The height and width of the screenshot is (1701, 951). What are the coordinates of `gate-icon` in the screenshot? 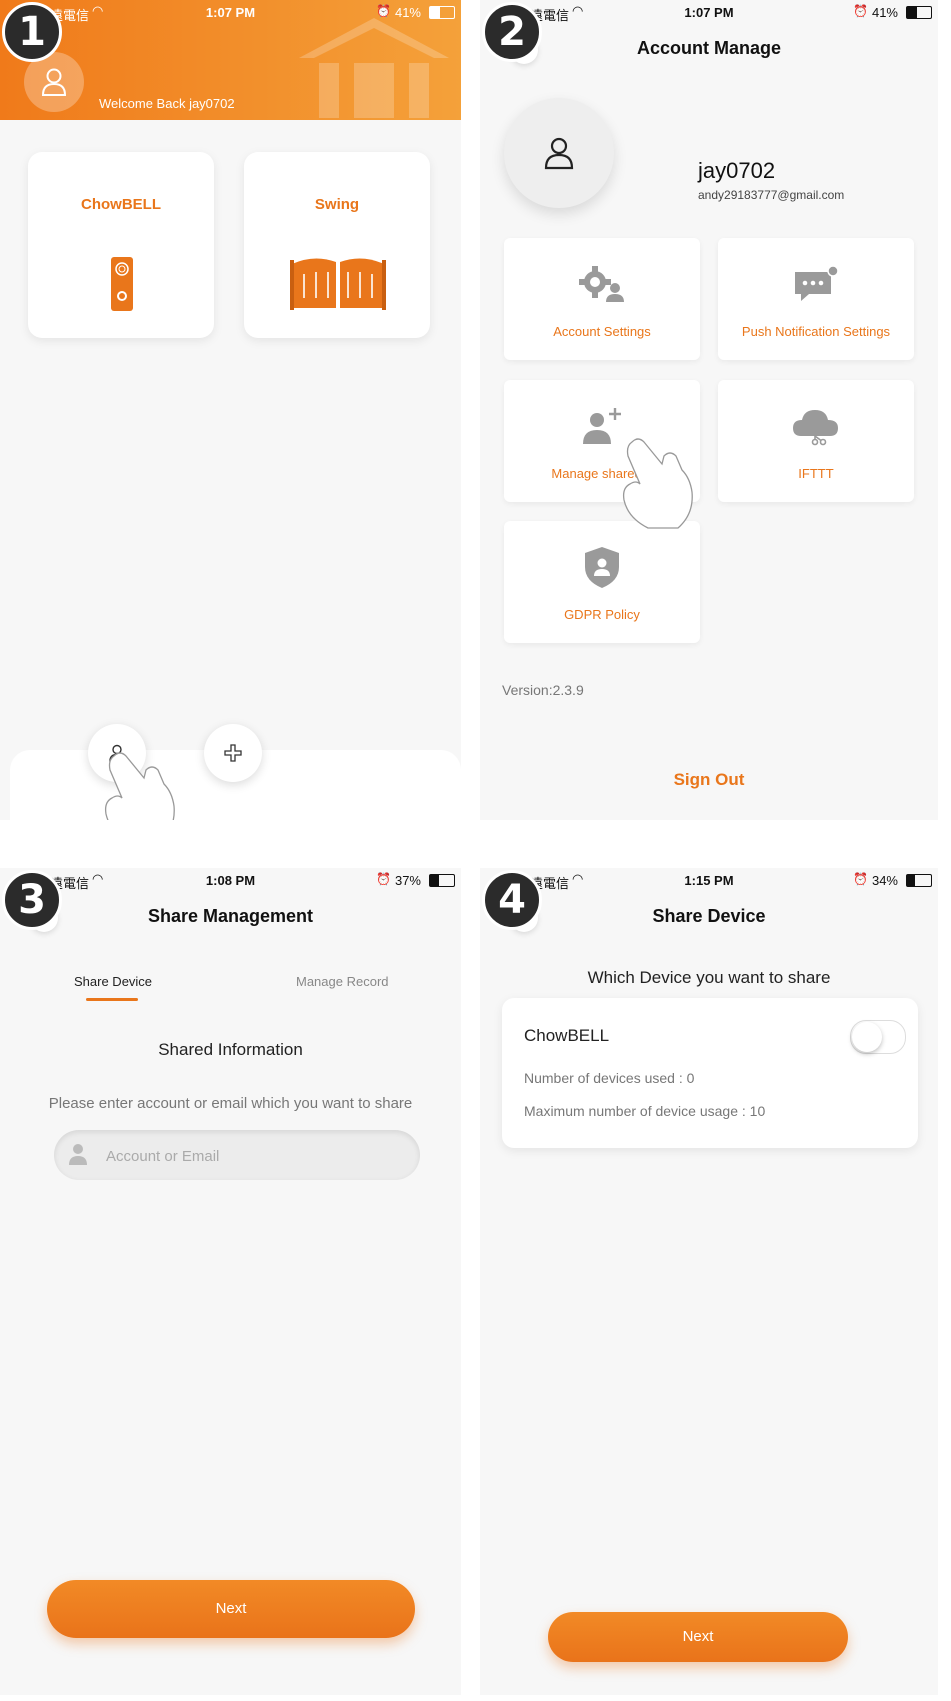 It's located at (338, 284).